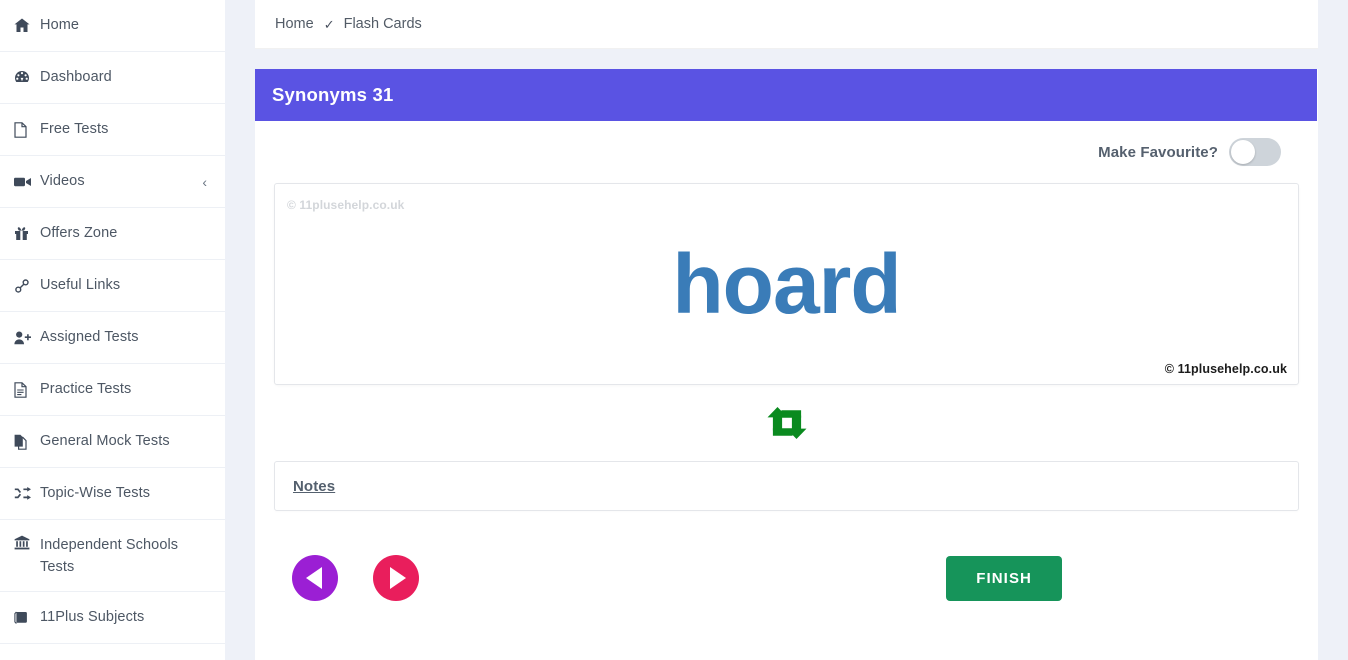 The width and height of the screenshot is (1348, 660). Describe the element at coordinates (62, 181) in the screenshot. I see `sidebar-label: Videos` at that location.